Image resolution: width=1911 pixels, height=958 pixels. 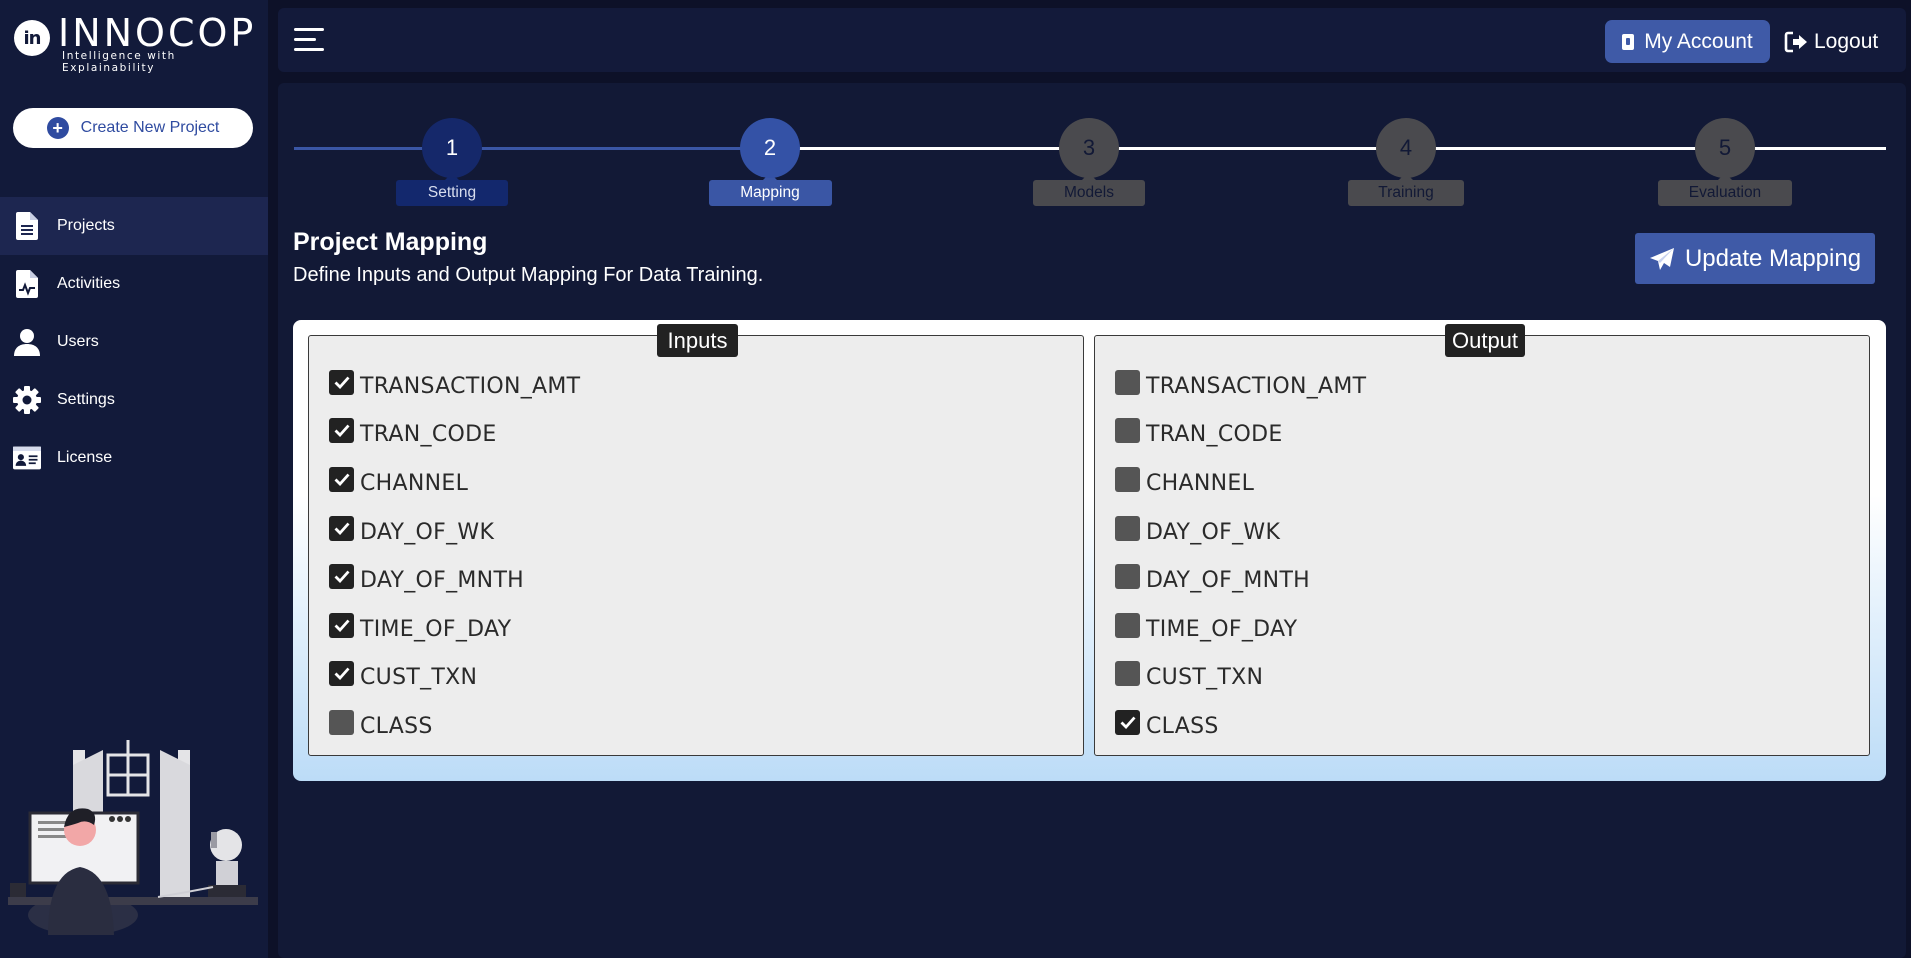 I want to click on sidebar-item-projects: Projects, so click(x=134, y=226).